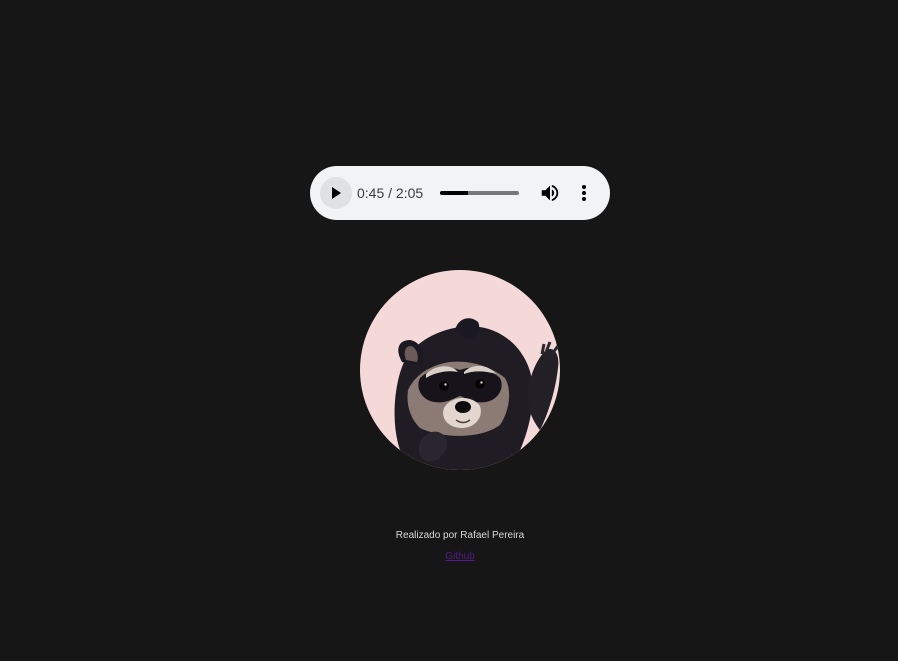 The width and height of the screenshot is (898, 661). I want to click on more-vertical-icon, so click(584, 193).